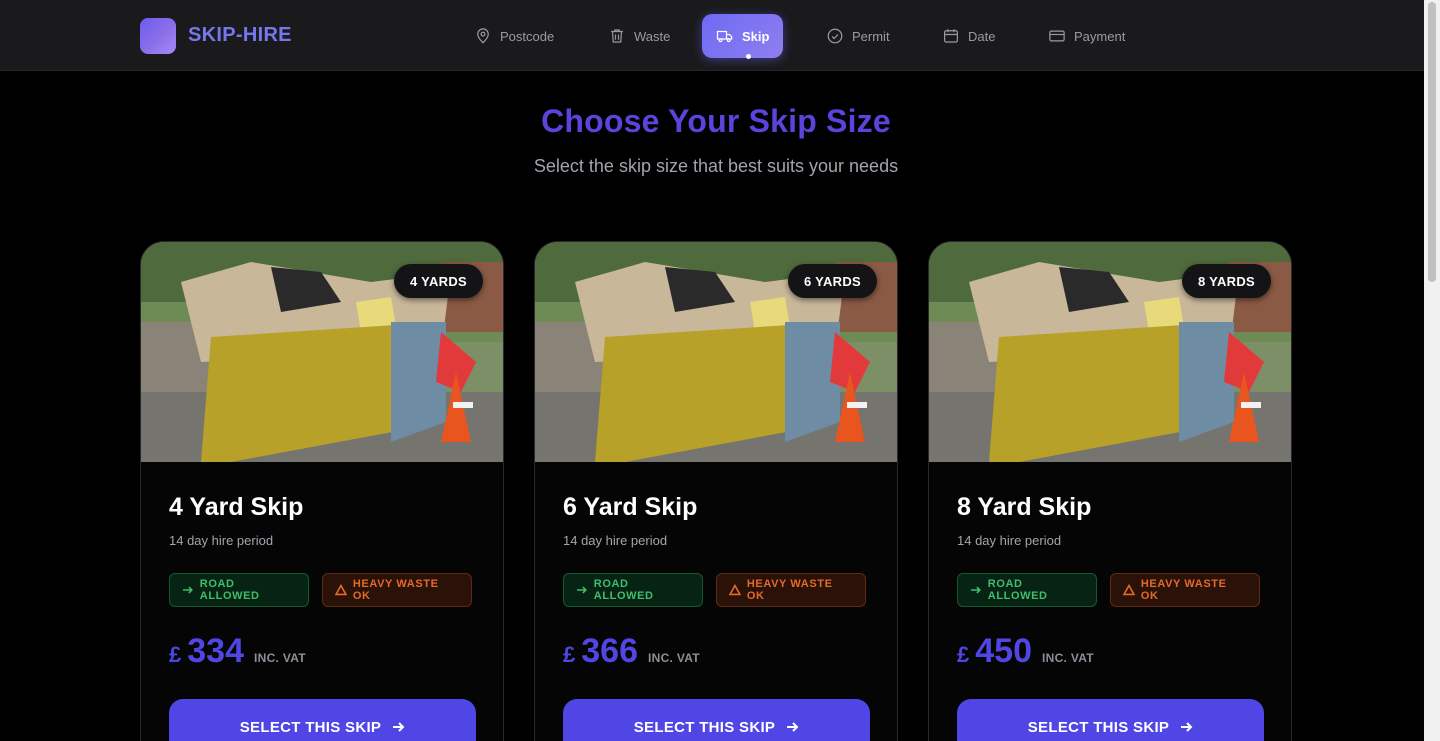  Describe the element at coordinates (982, 36) in the screenshot. I see `step-label: Date` at that location.